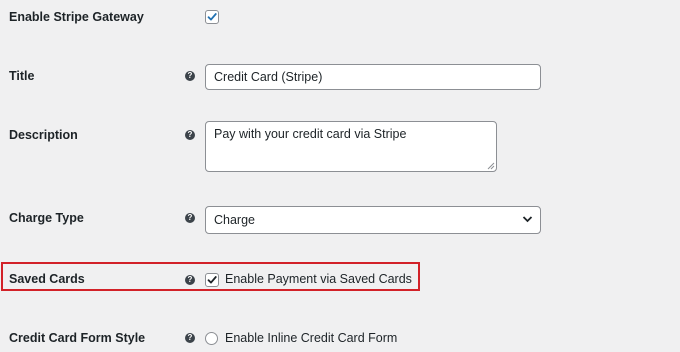 This screenshot has height=352, width=680. Describe the element at coordinates (311, 338) in the screenshot. I see `inline-card-form-label: Enable Inline Credit Card Form` at that location.